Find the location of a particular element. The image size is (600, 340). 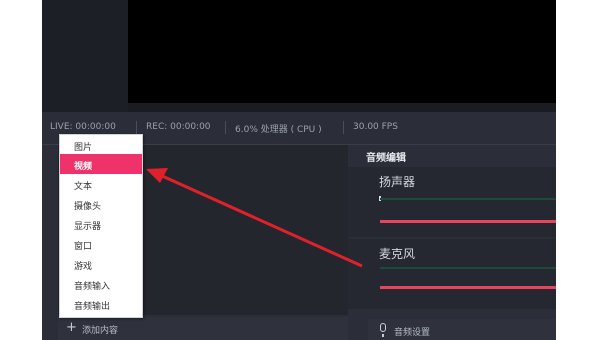

rec-timer: REC: 00:00:00 is located at coordinates (178, 127).